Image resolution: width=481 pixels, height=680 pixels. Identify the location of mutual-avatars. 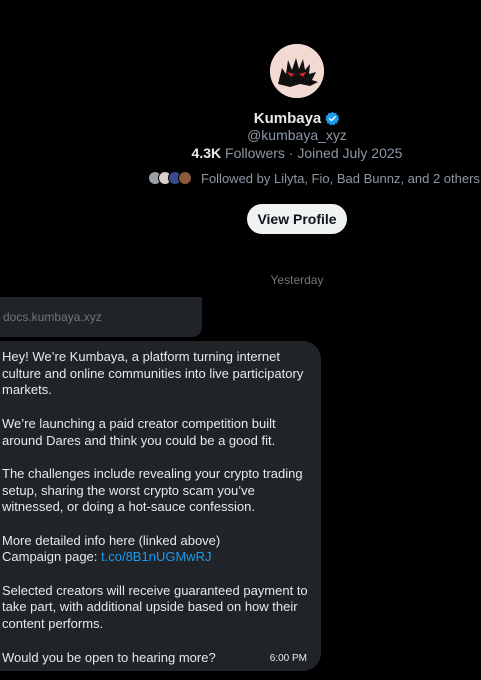
(170, 178).